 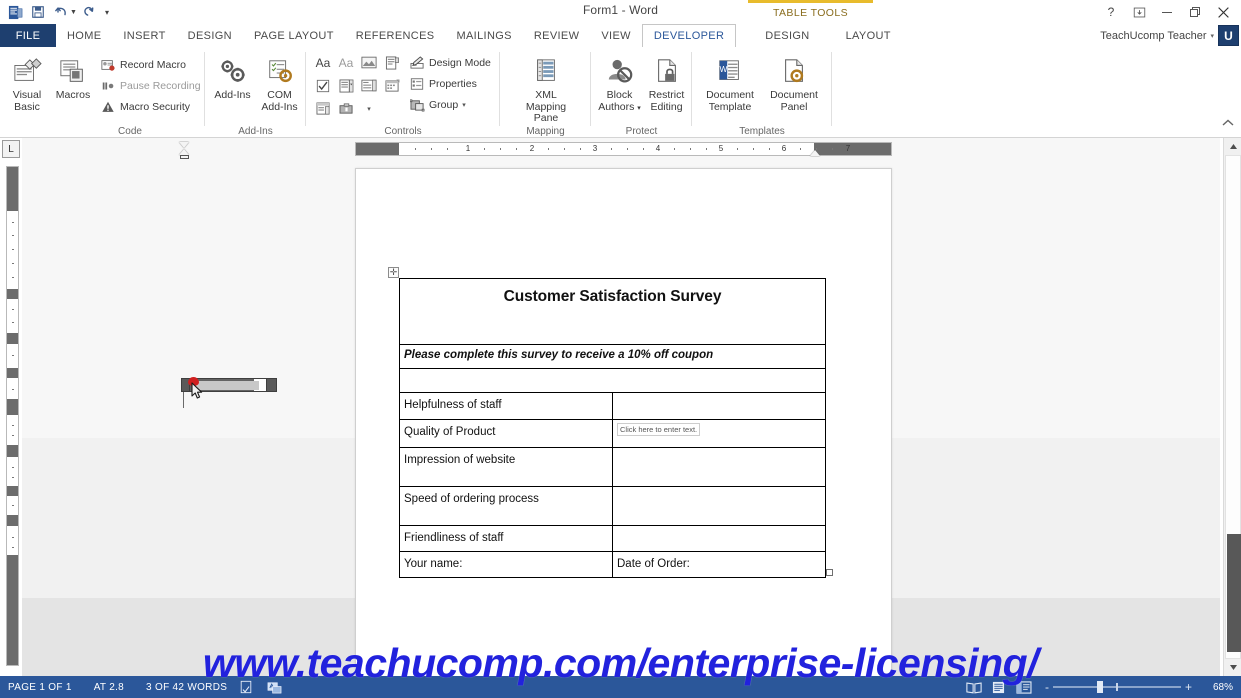 What do you see at coordinates (595, 148) in the screenshot?
I see `ruler-number-3: 3` at bounding box center [595, 148].